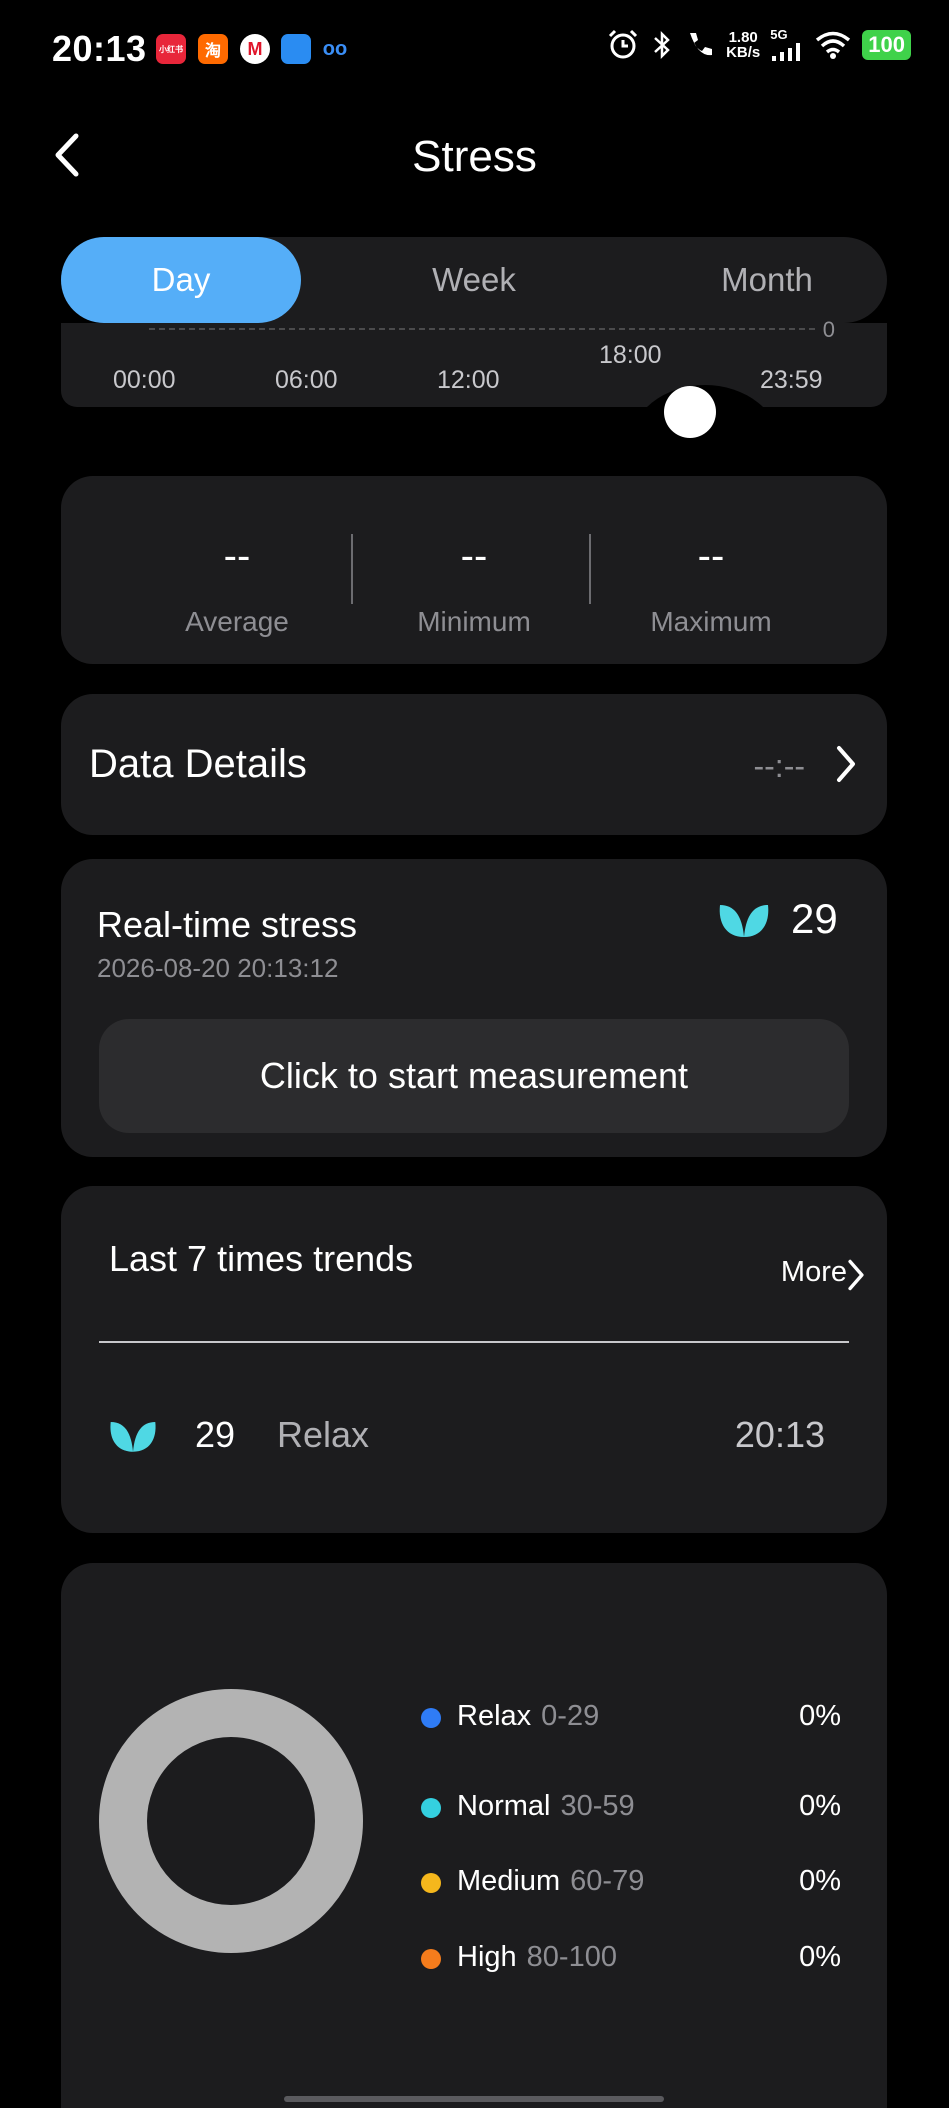 The width and height of the screenshot is (949, 2108). I want to click on home-indicator, so click(474, 2099).